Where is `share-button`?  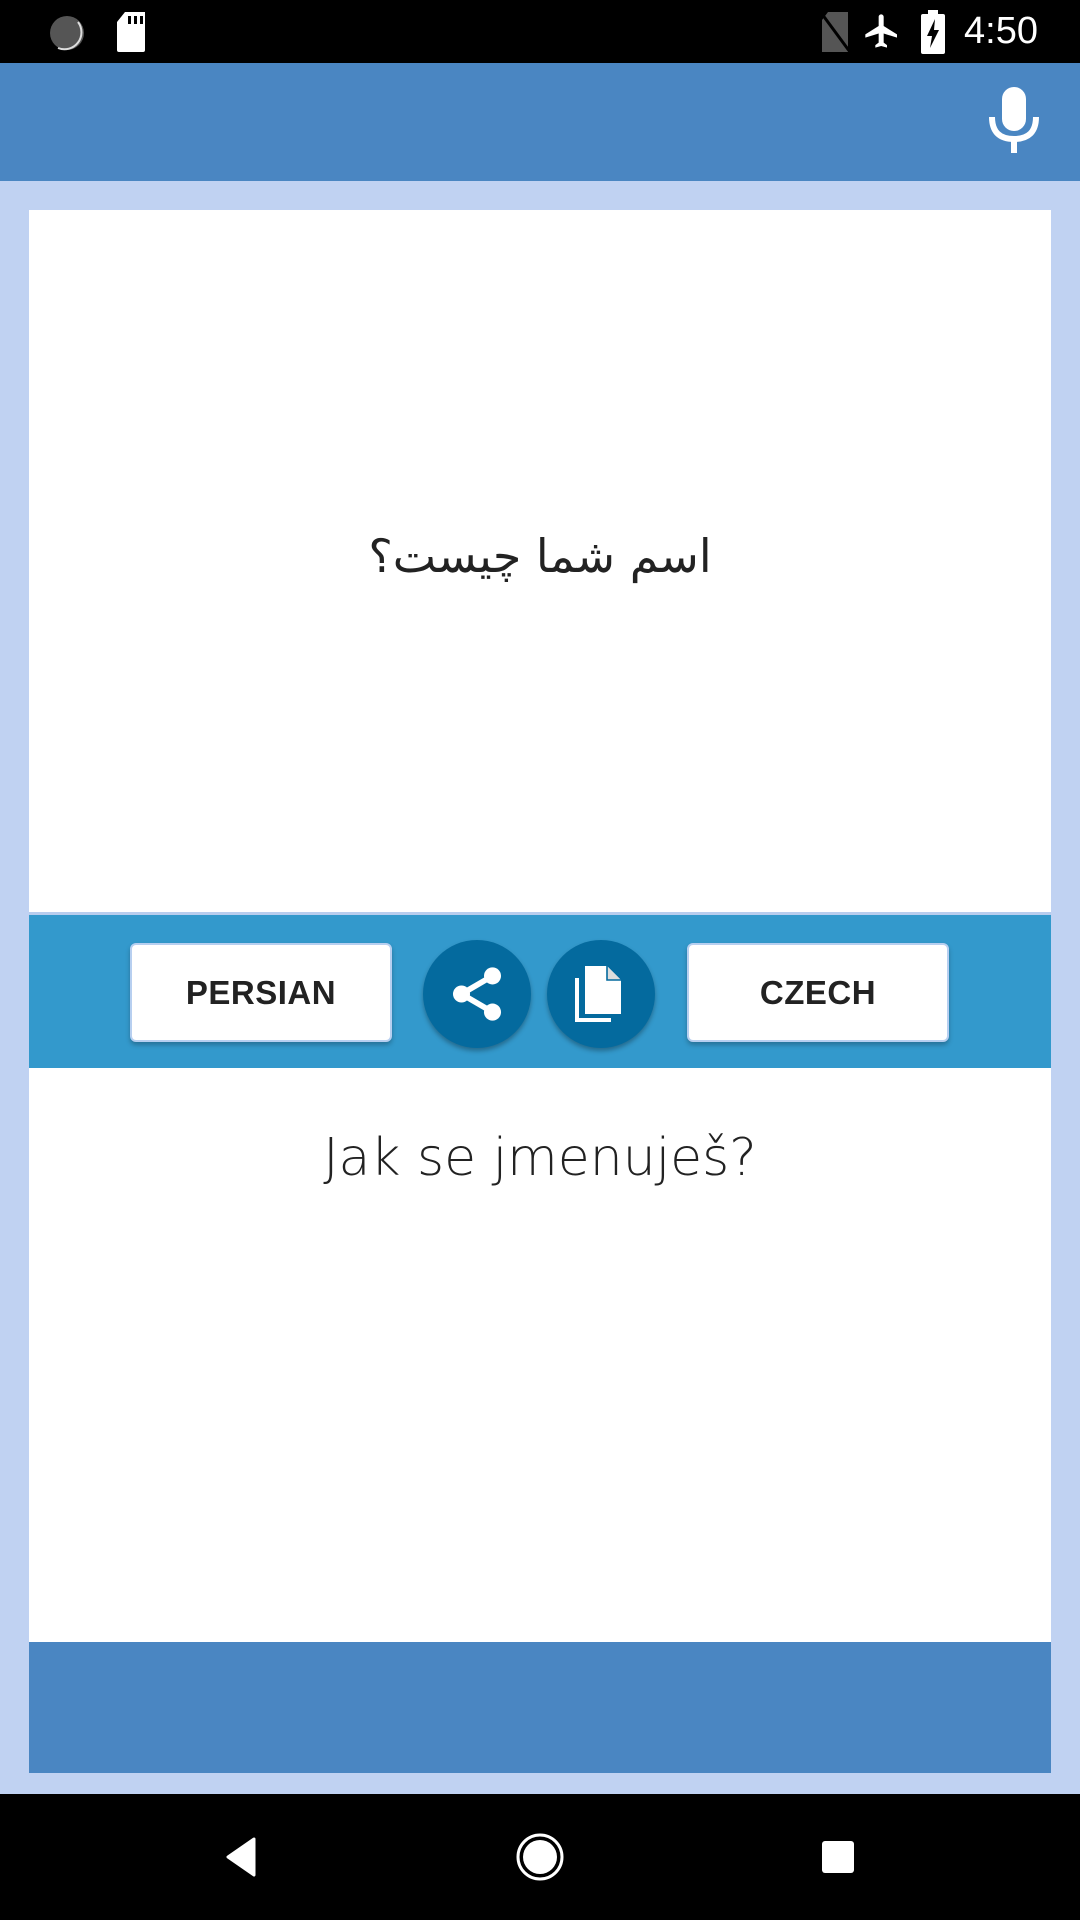 share-button is located at coordinates (477, 994).